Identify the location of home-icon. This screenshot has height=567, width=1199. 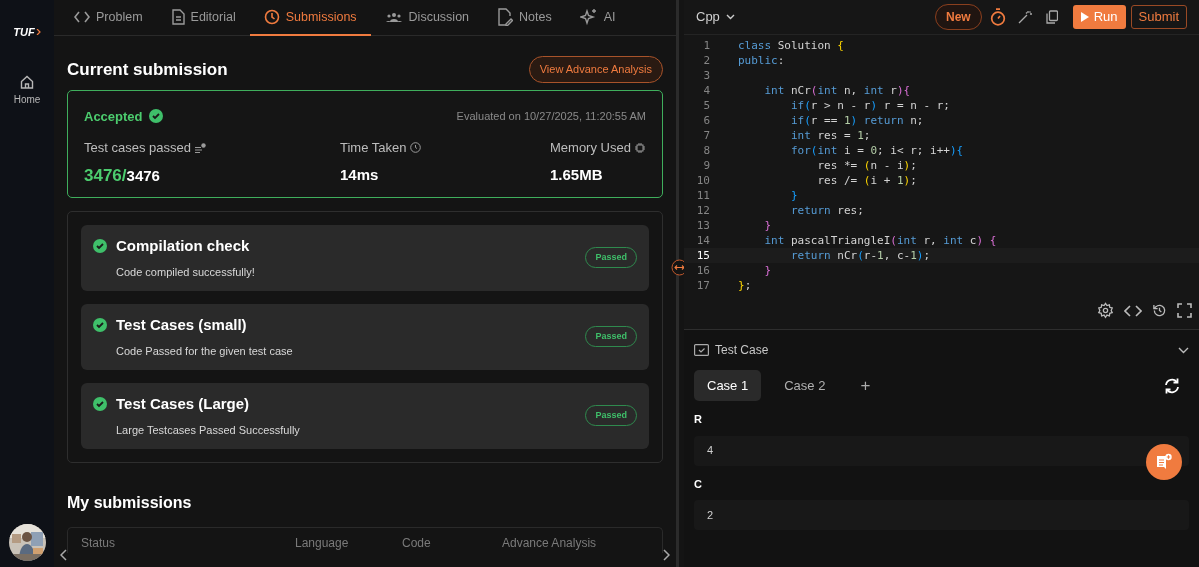
(27, 81).